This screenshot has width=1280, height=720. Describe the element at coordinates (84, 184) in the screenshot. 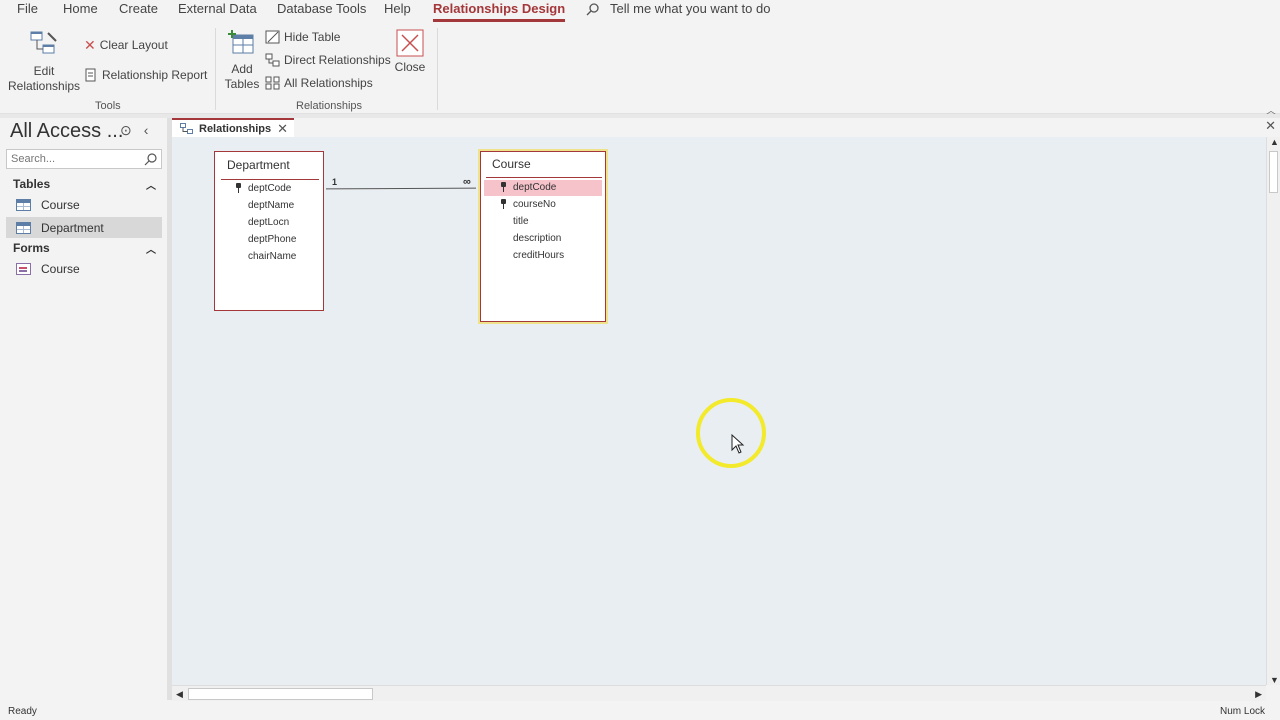

I see `nav-section-tables: Tables ︿` at that location.